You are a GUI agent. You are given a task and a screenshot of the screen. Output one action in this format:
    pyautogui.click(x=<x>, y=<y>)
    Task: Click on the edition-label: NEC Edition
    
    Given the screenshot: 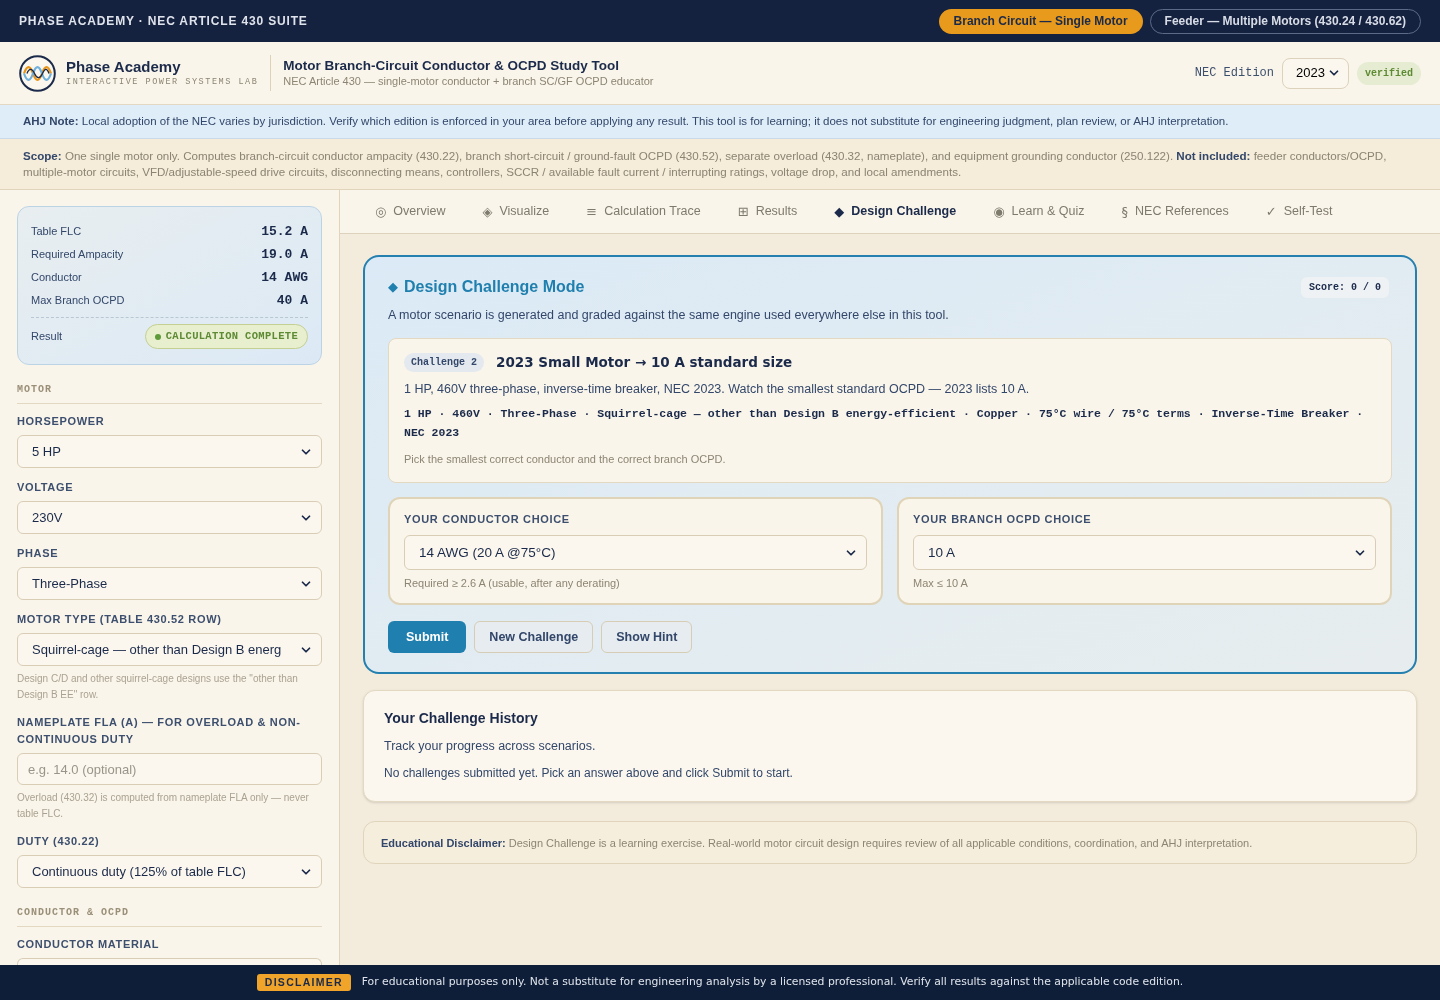 What is the action you would take?
    pyautogui.click(x=1234, y=73)
    